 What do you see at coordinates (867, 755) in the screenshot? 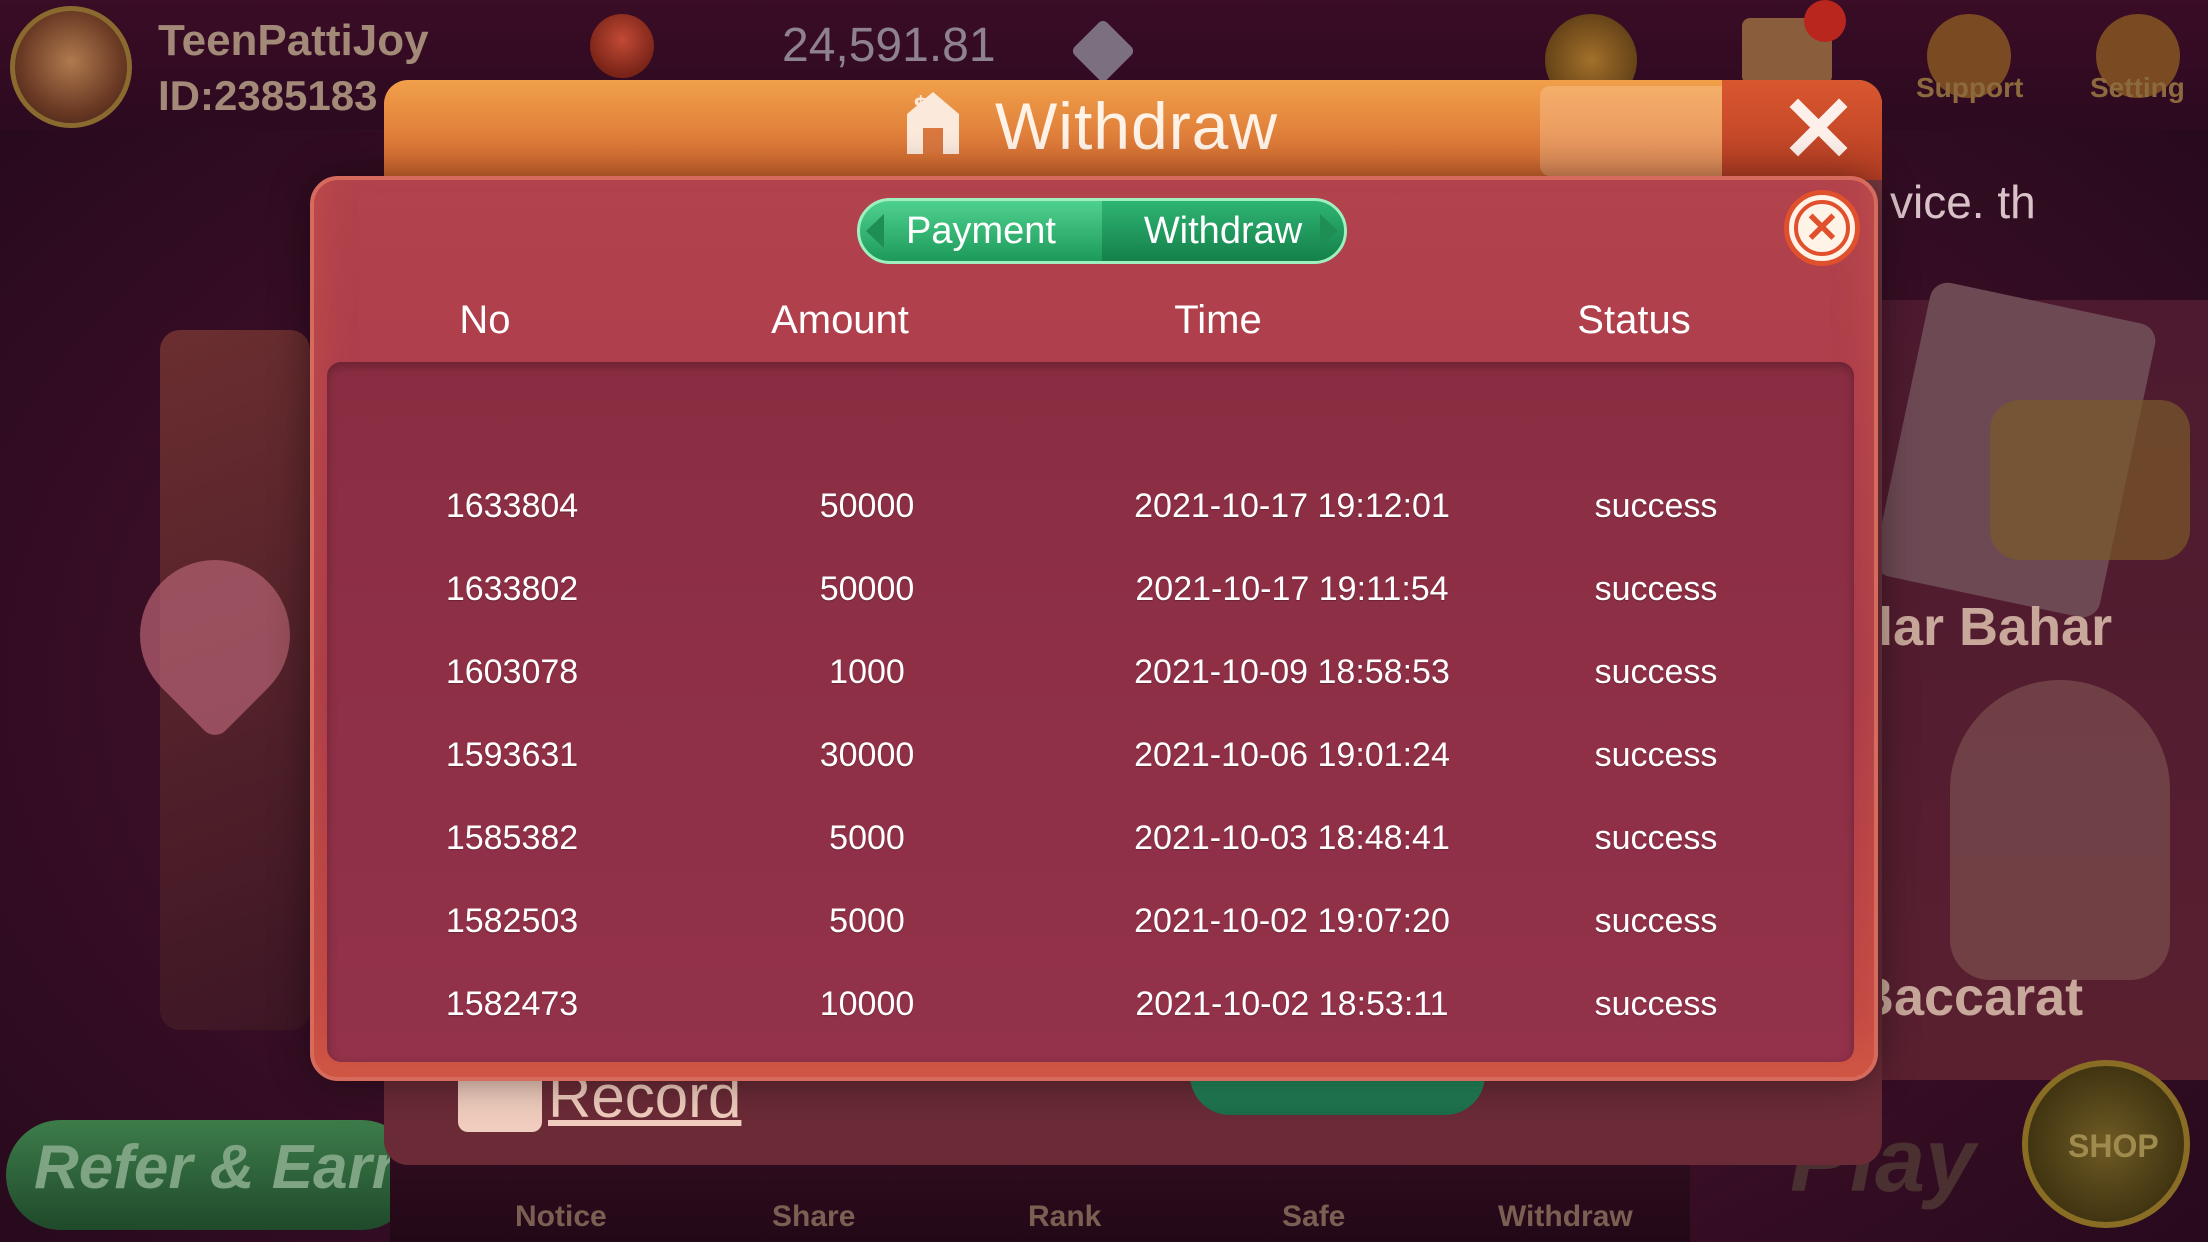
I see `cell-amount: 30000` at bounding box center [867, 755].